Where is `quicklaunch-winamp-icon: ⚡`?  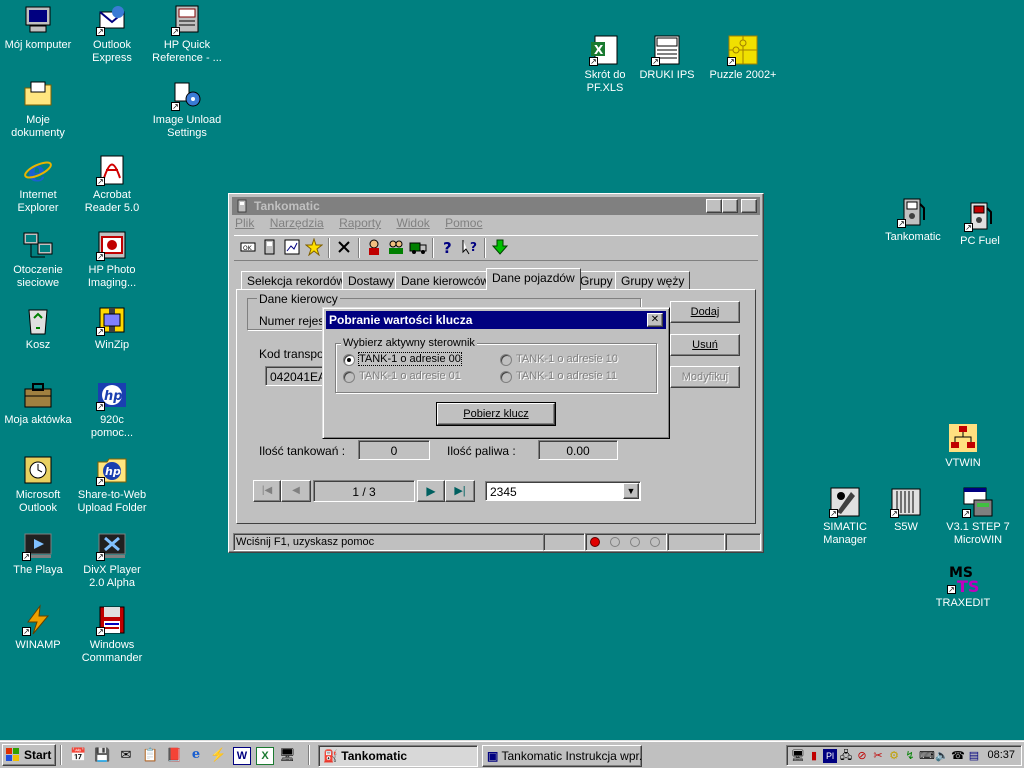
quicklaunch-winamp-icon: ⚡ is located at coordinates (218, 755).